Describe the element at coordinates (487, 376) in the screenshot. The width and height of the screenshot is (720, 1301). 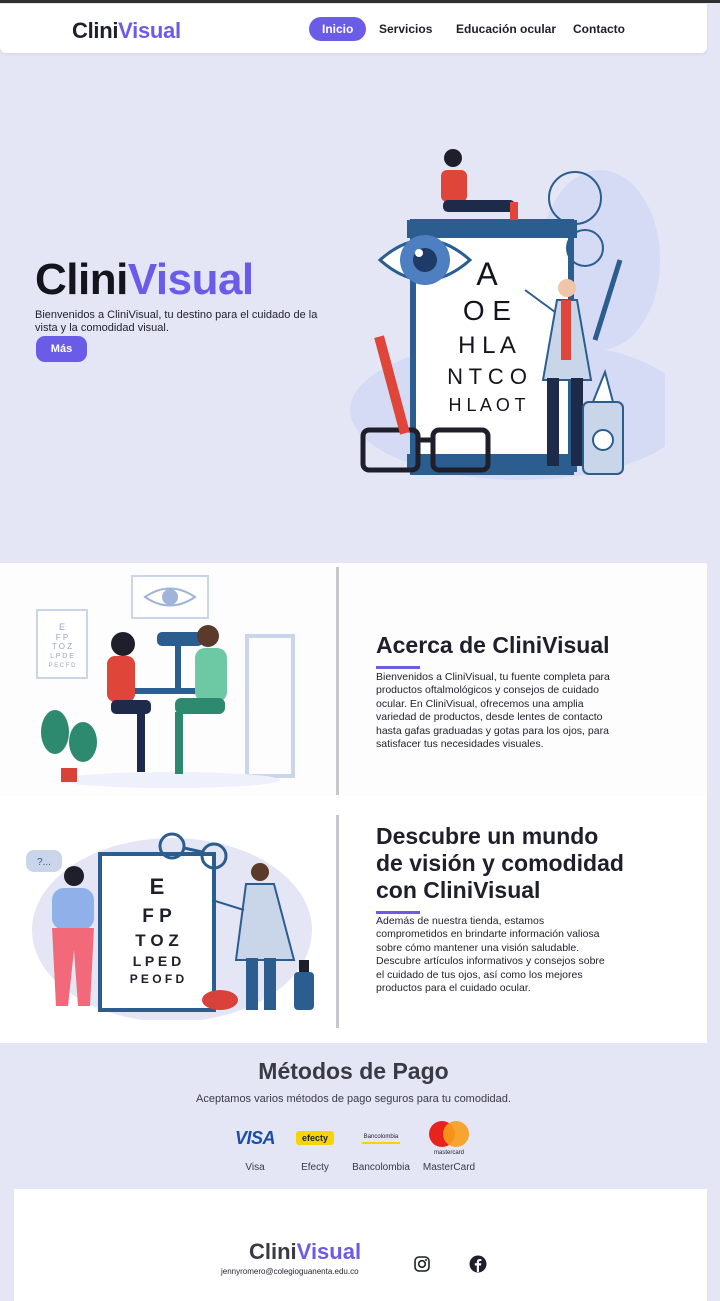
I see `chart-row-4: N T C O` at that location.